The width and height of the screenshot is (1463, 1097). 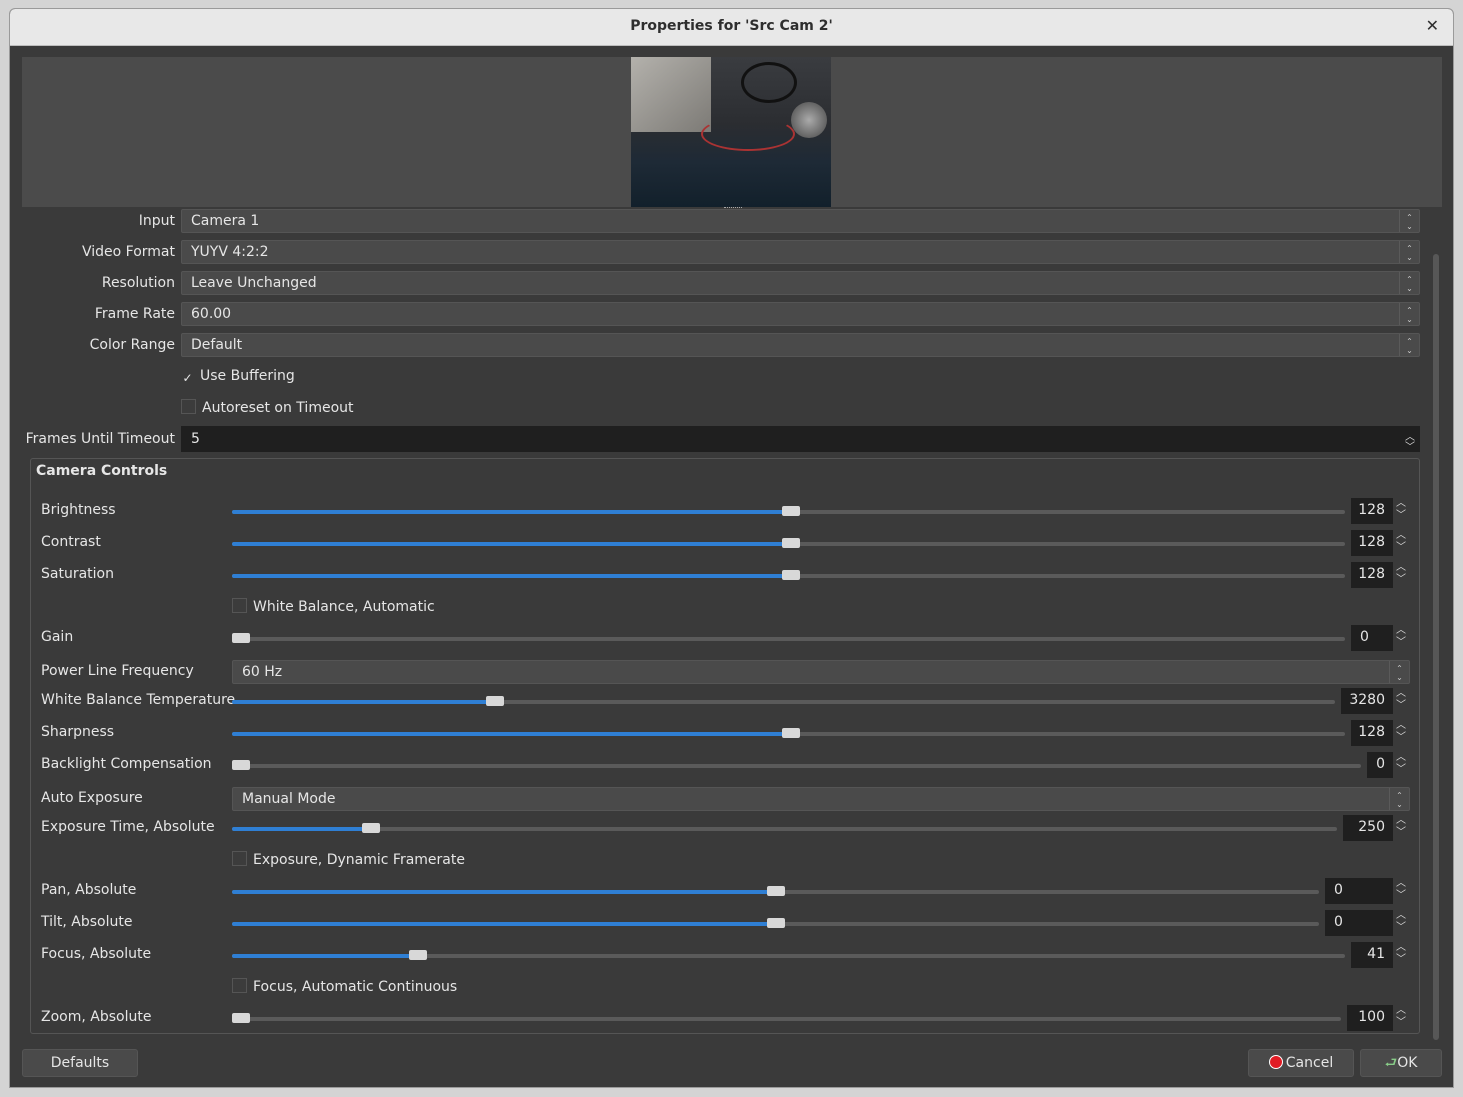 What do you see at coordinates (241, 638) in the screenshot?
I see `gain-slider-handle` at bounding box center [241, 638].